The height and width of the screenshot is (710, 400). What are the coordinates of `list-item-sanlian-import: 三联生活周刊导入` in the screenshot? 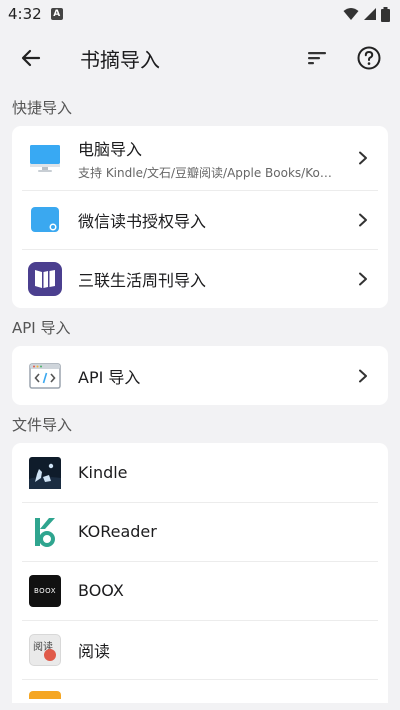 It's located at (200, 278).